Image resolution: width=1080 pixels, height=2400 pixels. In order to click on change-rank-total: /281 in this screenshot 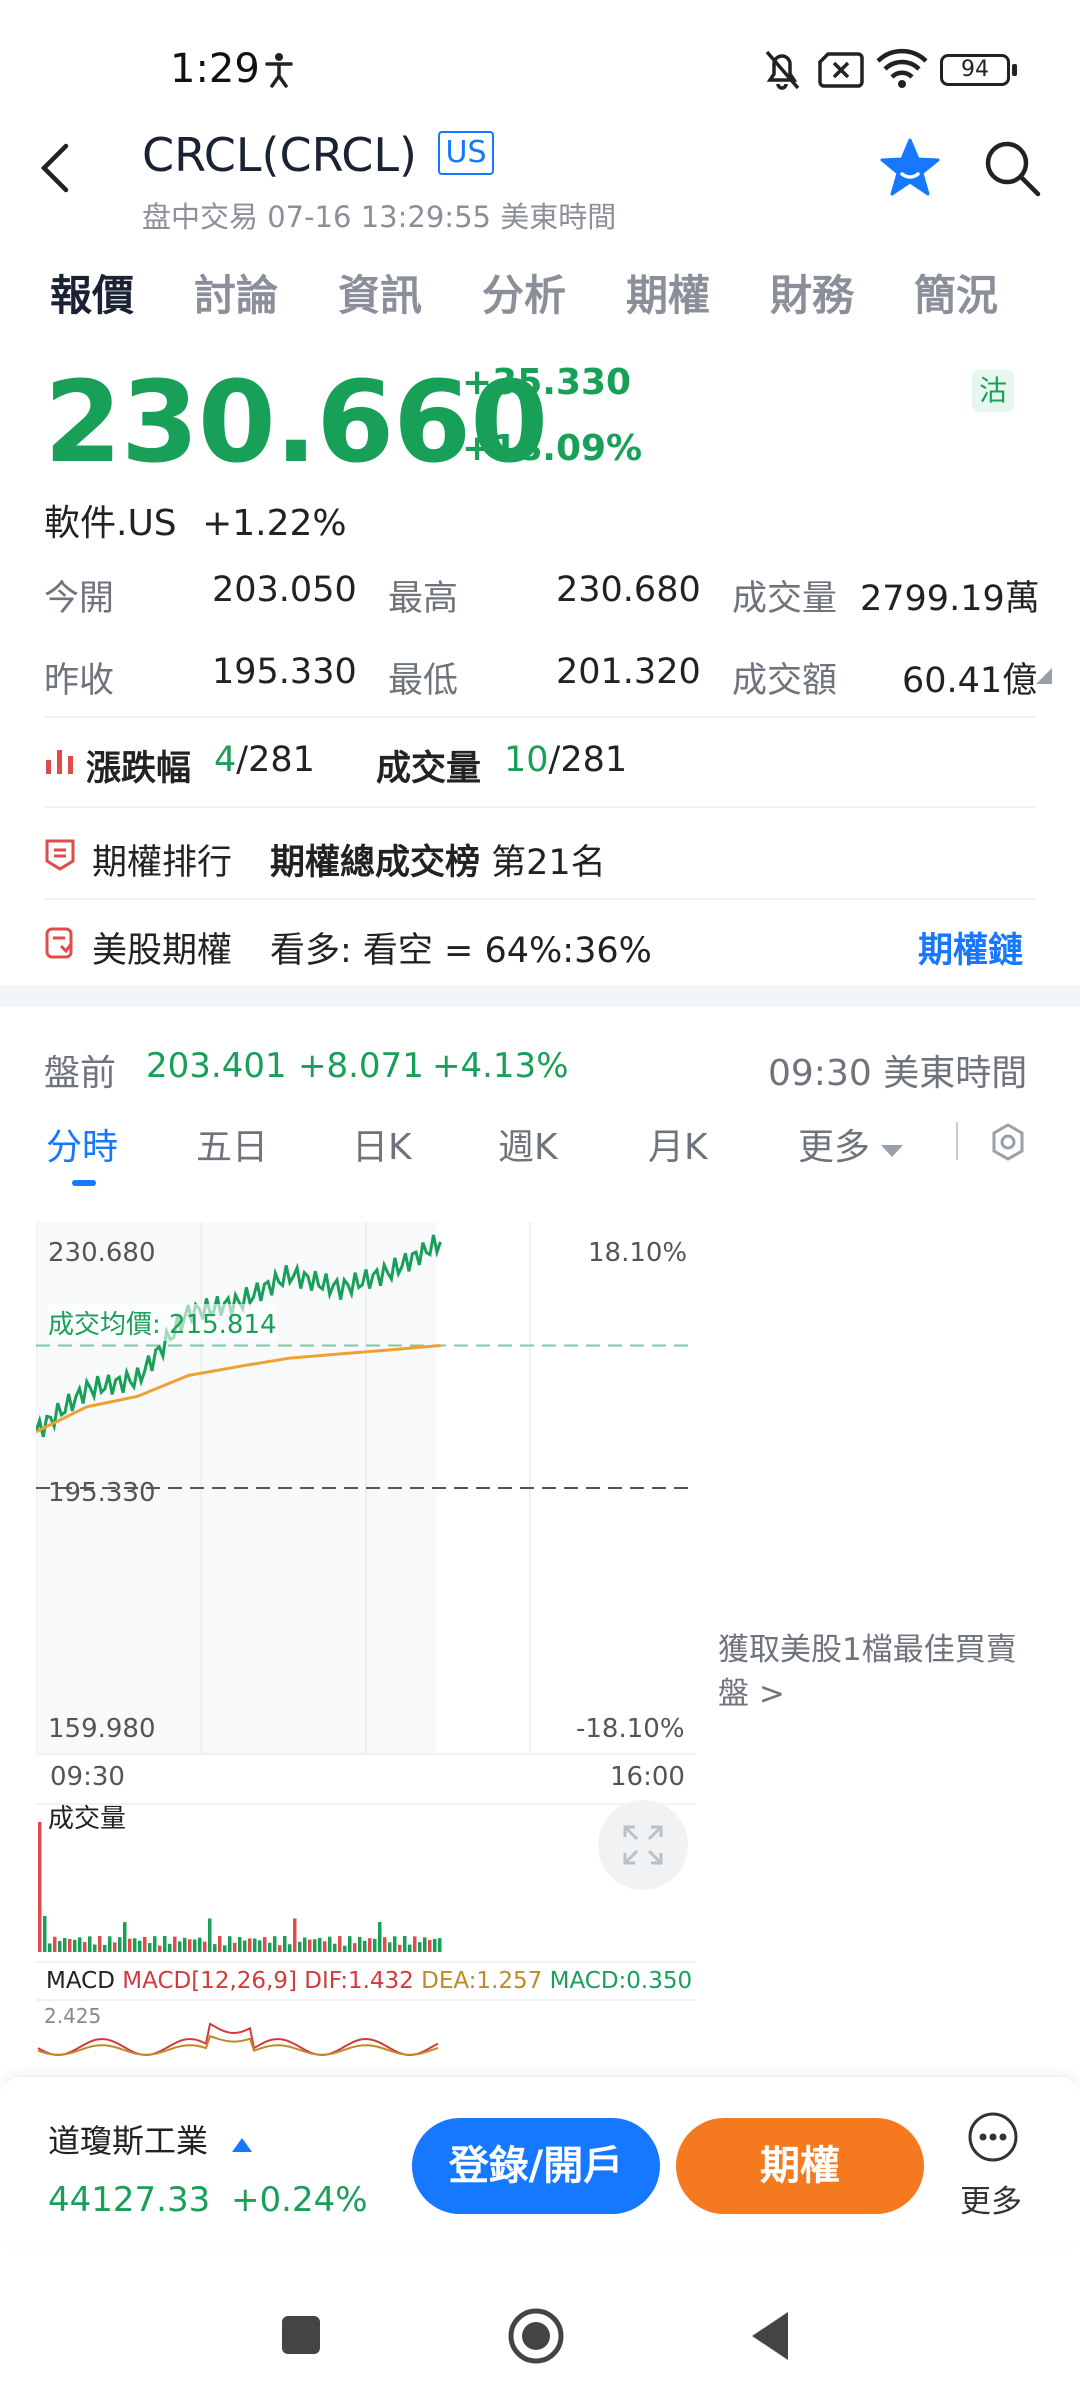, I will do `click(275, 760)`.